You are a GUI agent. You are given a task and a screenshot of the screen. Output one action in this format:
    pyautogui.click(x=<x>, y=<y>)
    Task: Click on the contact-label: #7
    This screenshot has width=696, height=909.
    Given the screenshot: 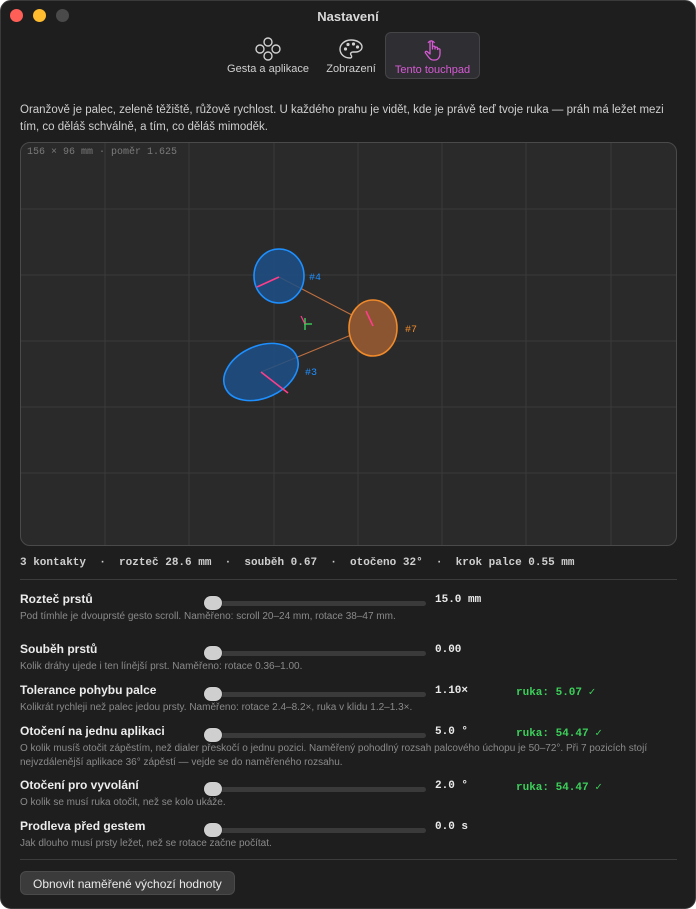 What is the action you would take?
    pyautogui.click(x=411, y=330)
    